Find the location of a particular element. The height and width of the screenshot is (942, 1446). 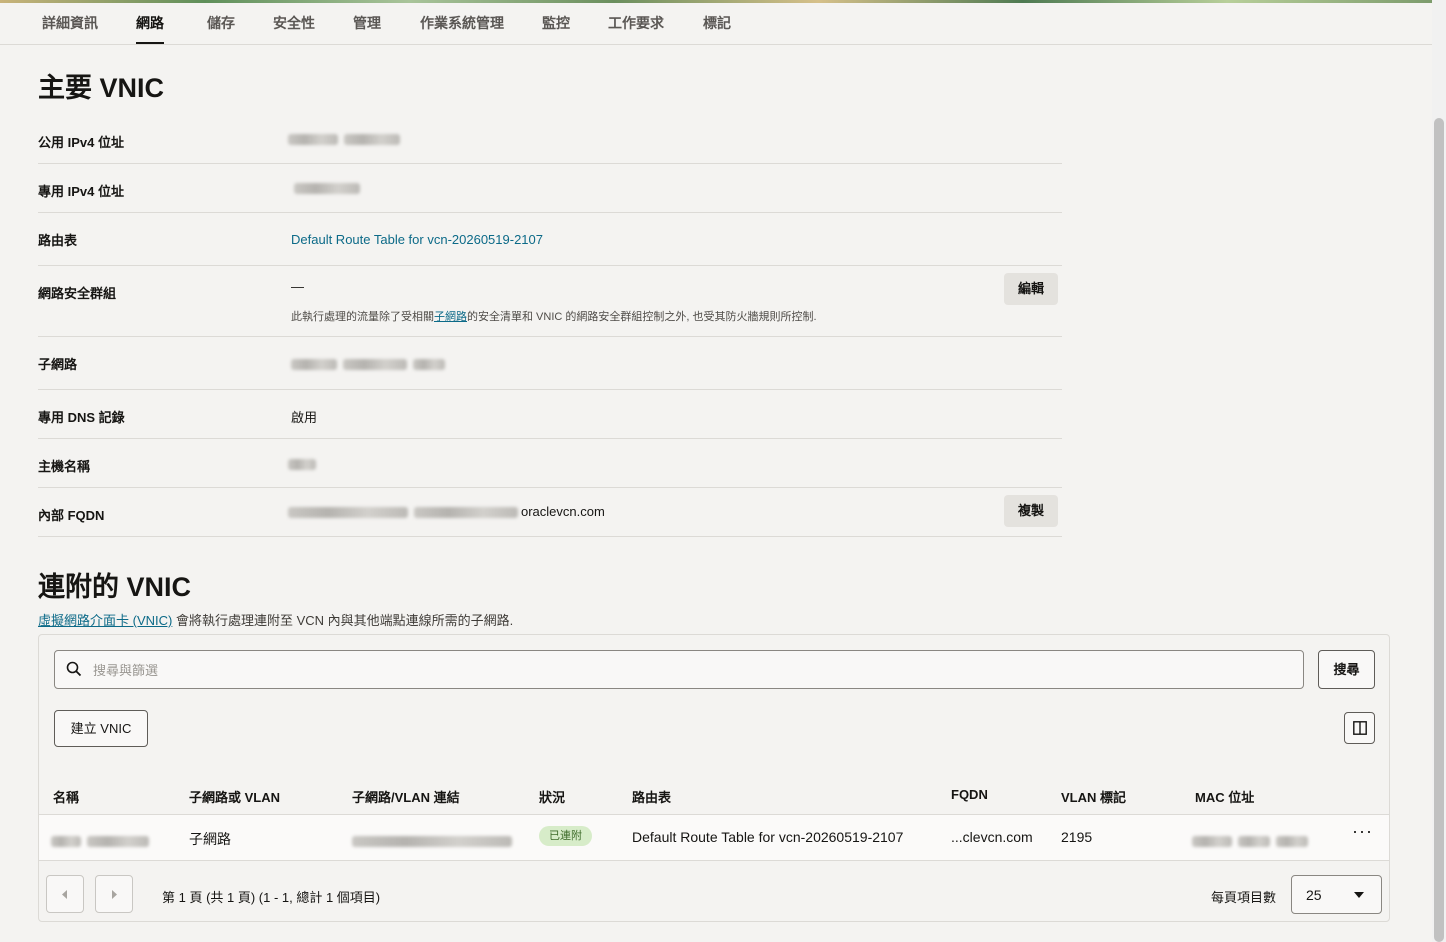

search-button: 搜尋 is located at coordinates (1346, 669).